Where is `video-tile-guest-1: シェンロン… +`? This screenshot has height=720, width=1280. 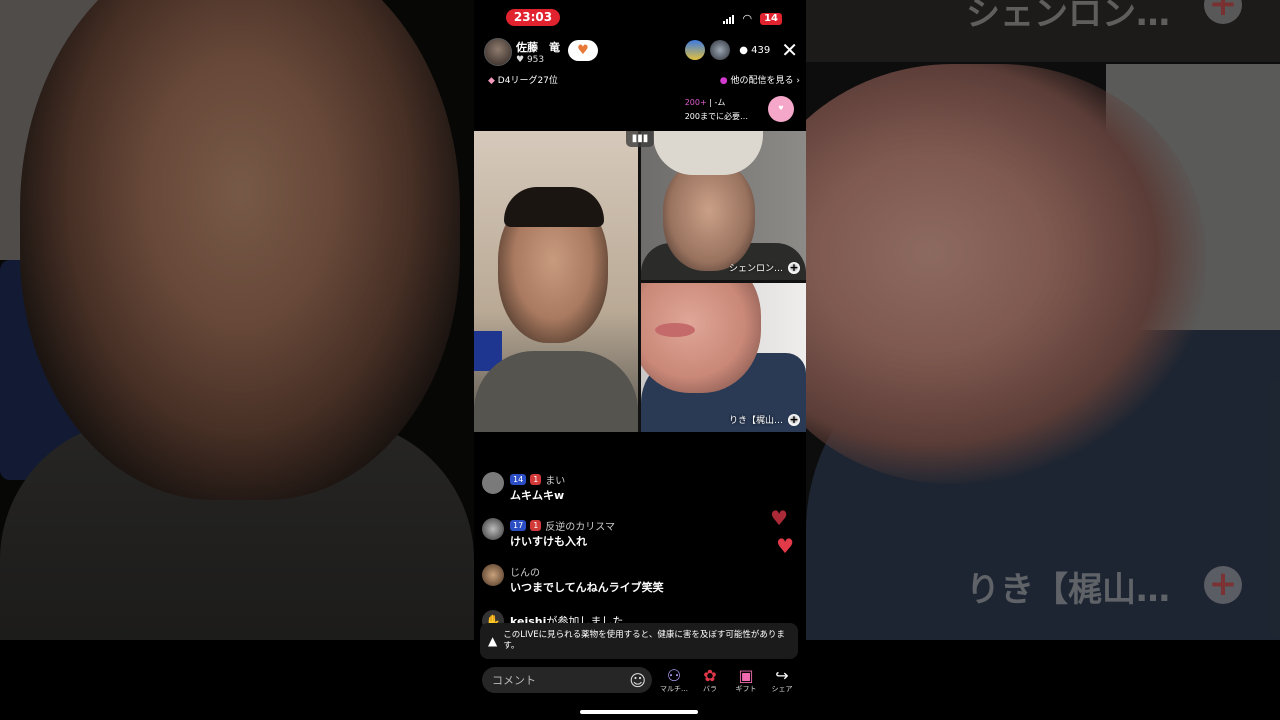
video-tile-guest-1: シェンロン… + is located at coordinates (723, 205).